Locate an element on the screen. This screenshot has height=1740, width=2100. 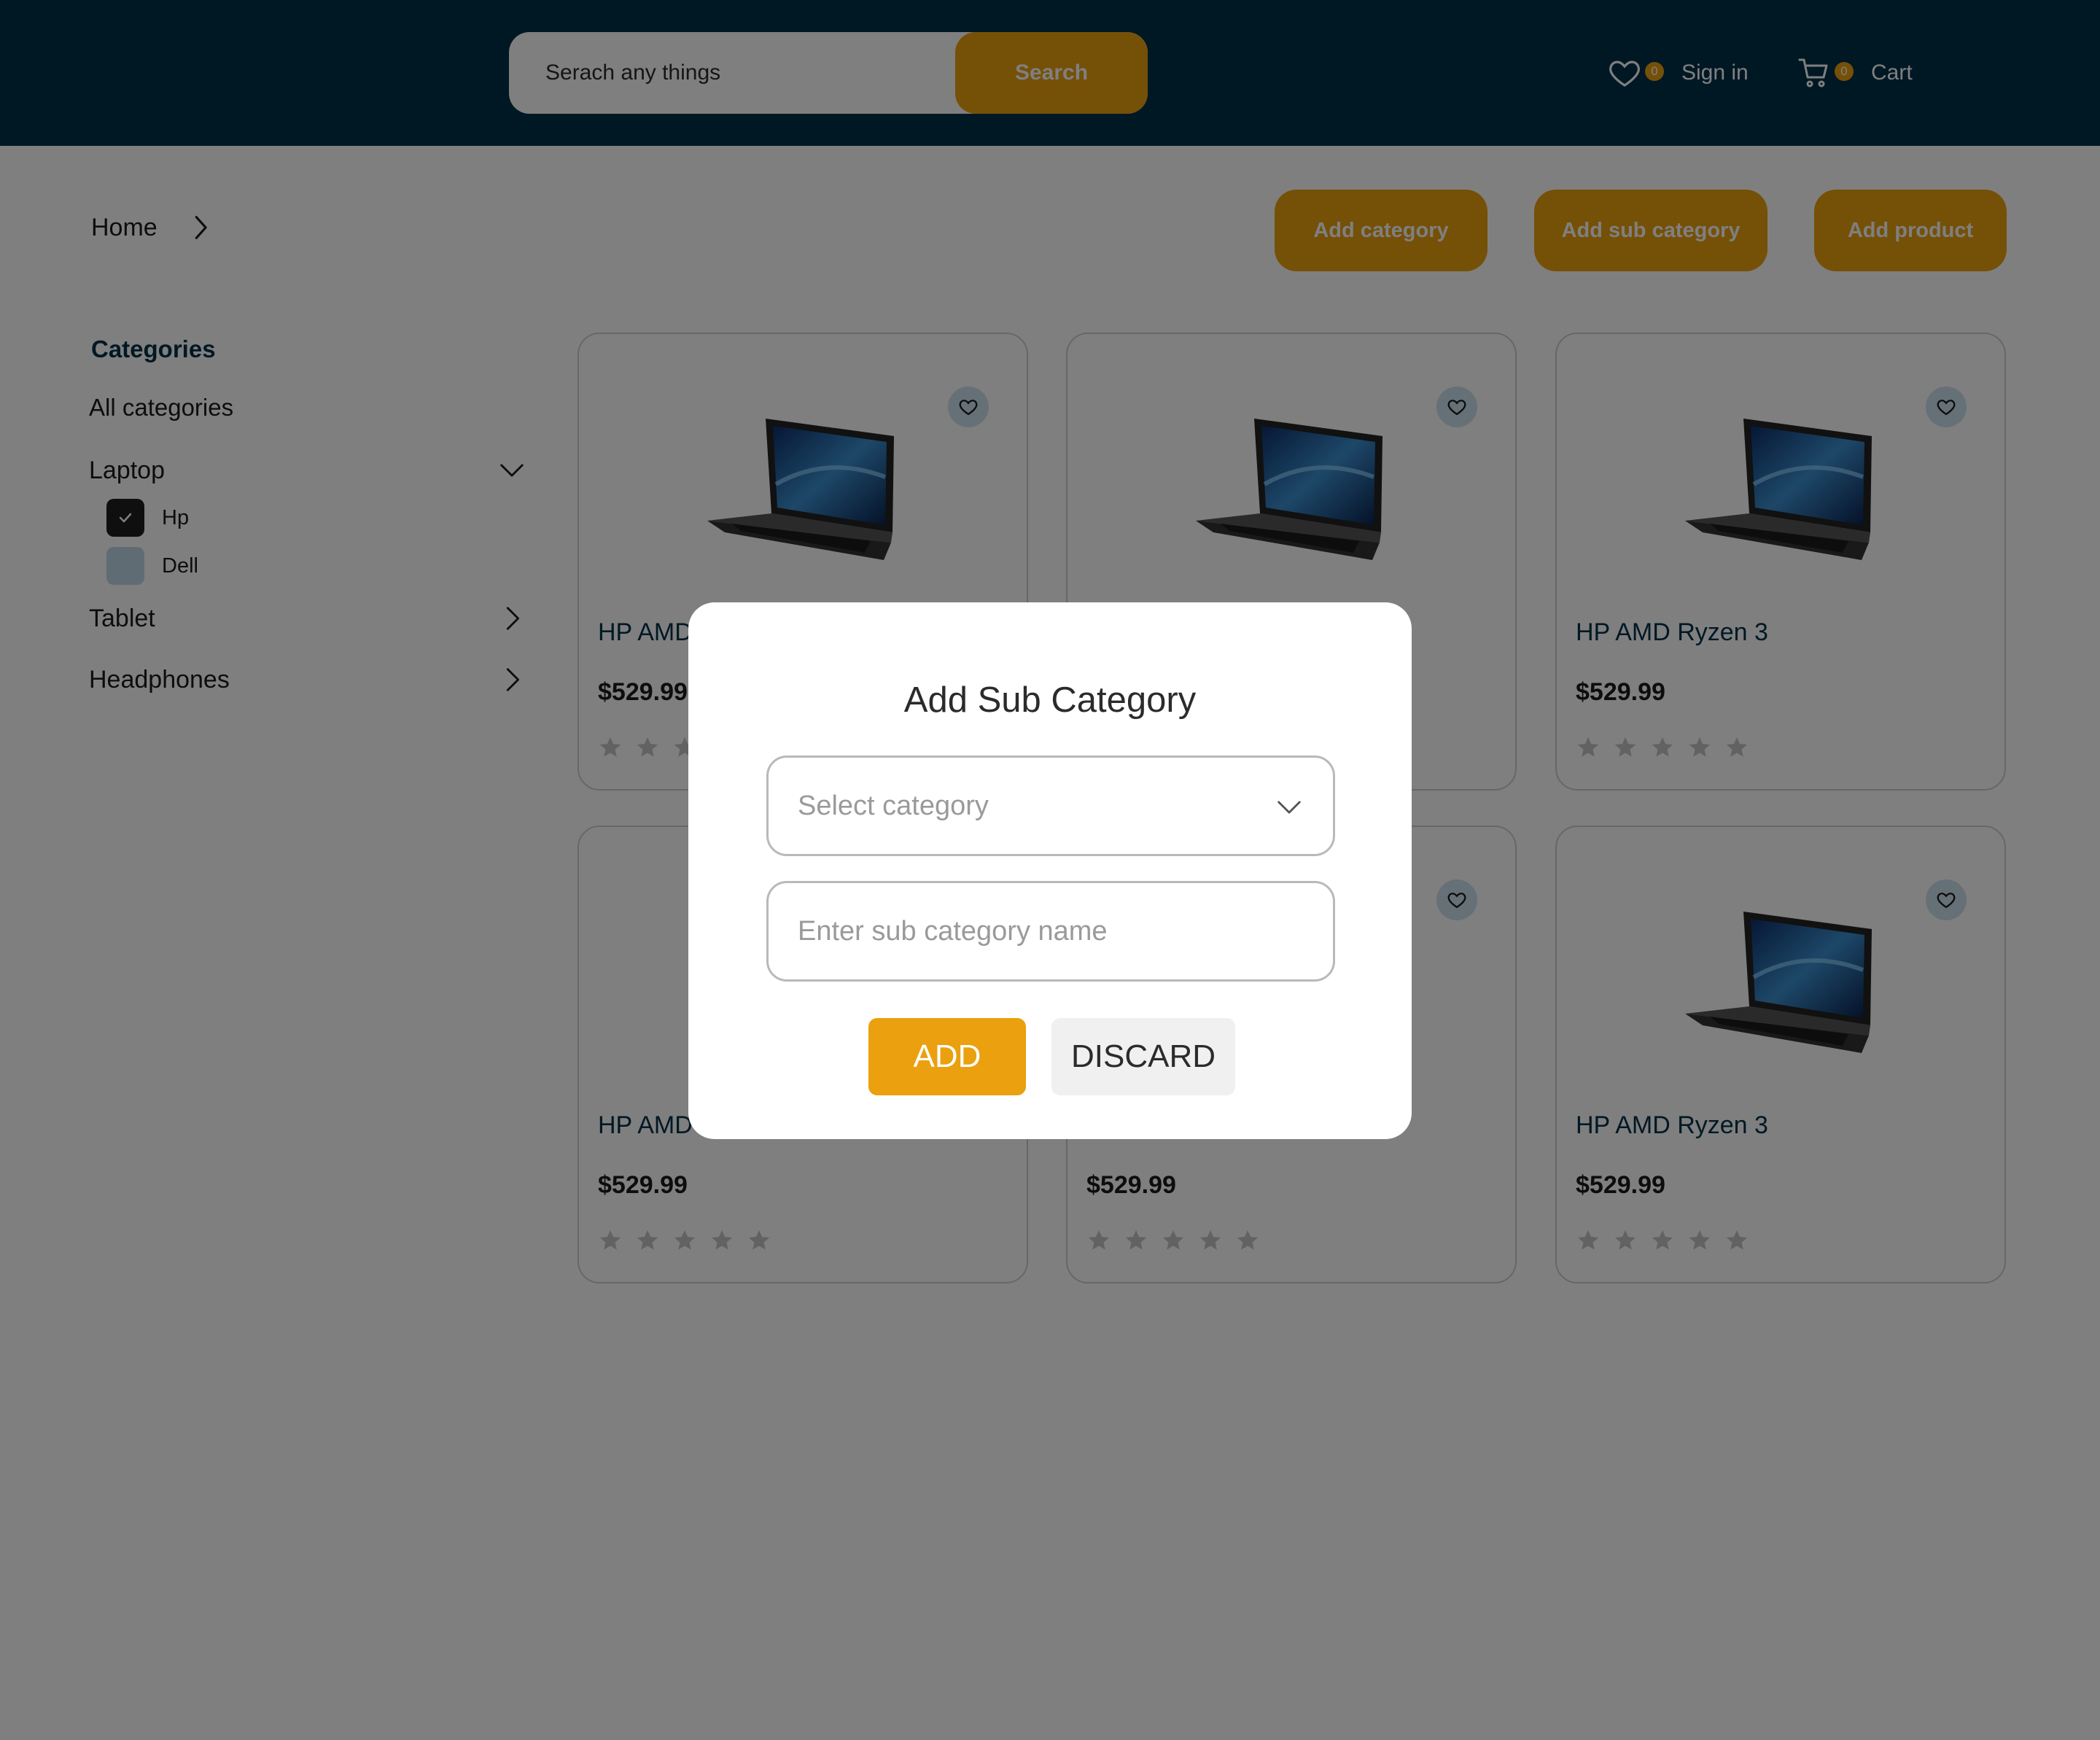
category-select: Select category is located at coordinates (1050, 806).